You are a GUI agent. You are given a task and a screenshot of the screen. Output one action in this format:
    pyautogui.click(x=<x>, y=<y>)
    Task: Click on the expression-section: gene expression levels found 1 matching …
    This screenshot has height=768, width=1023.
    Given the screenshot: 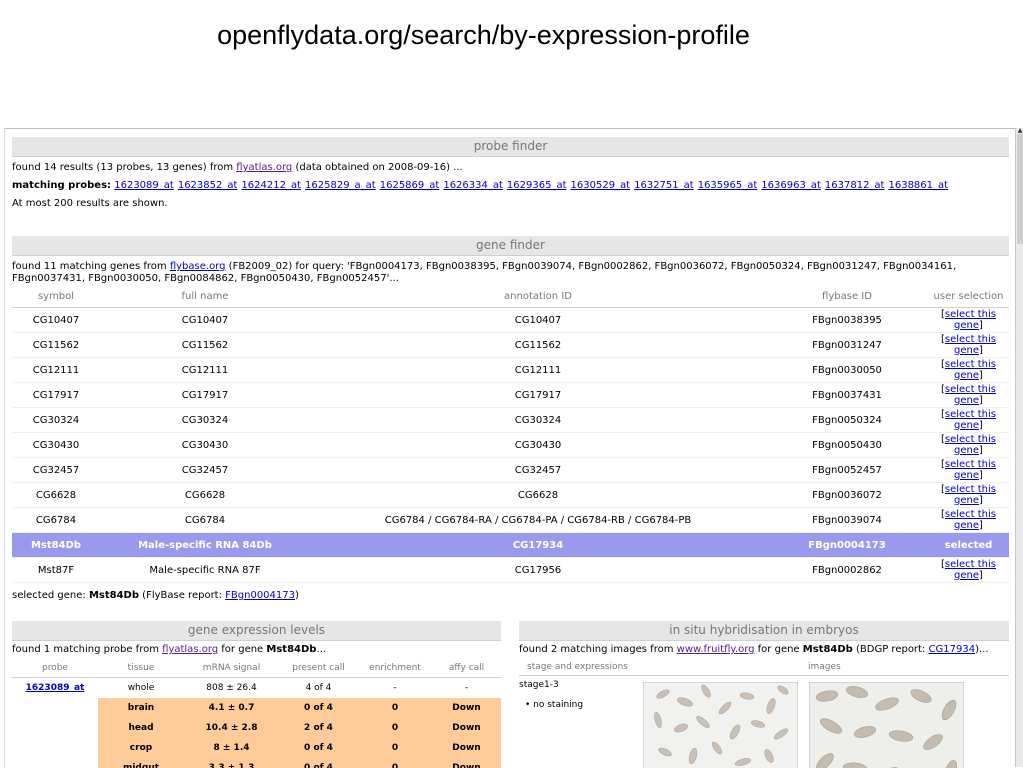 What is the action you would take?
    pyautogui.click(x=256, y=694)
    